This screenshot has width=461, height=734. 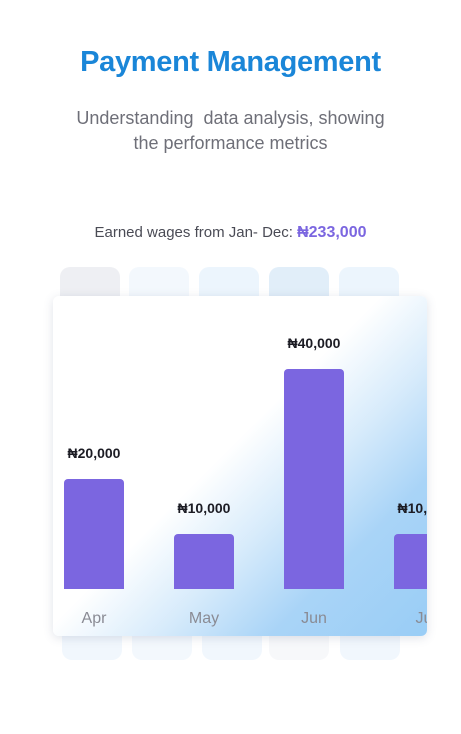 I want to click on month-label: Jun, so click(x=314, y=618).